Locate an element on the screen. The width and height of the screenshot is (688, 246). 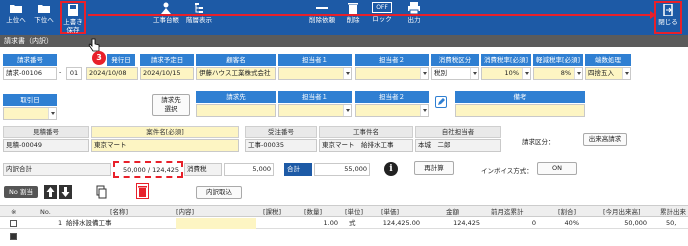
seikyusaki-select-button: 請求先 選択 is located at coordinates (171, 105).